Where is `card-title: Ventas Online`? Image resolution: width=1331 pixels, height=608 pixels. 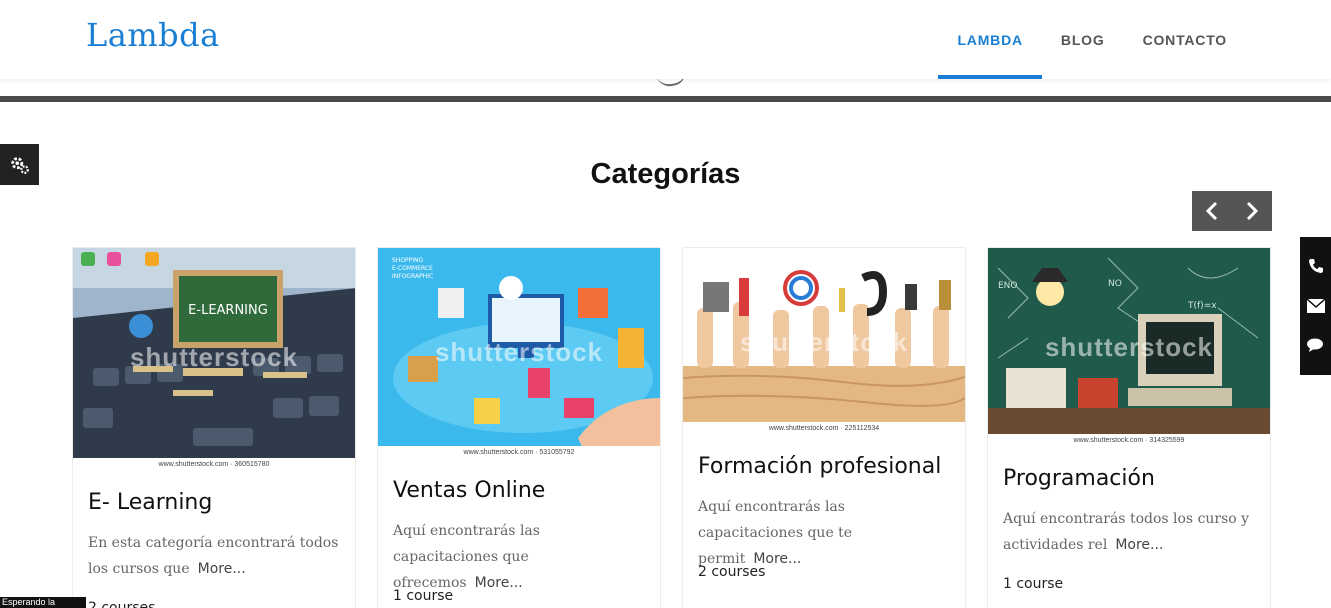 card-title: Ventas Online is located at coordinates (469, 490).